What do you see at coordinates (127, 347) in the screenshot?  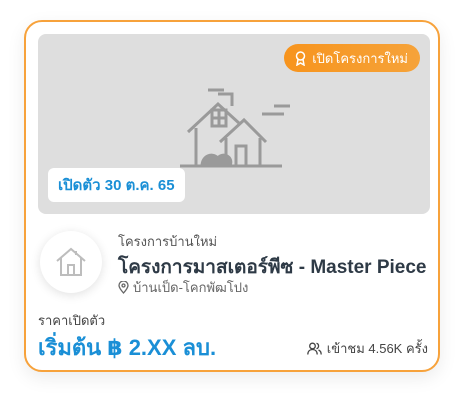 I see `price-value: เริ่มต้น ฿ 2.XX ลบ.` at bounding box center [127, 347].